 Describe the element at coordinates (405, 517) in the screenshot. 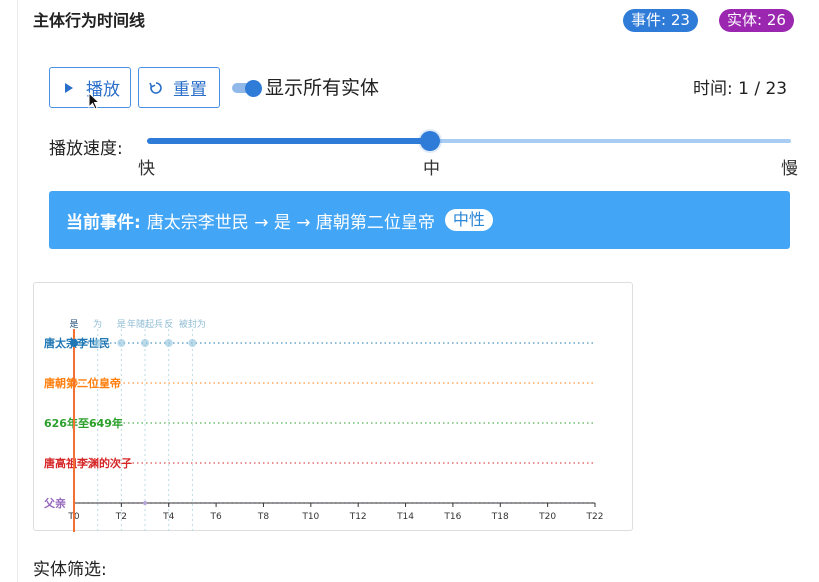

I see `x-axis-tick-label: T14` at that location.